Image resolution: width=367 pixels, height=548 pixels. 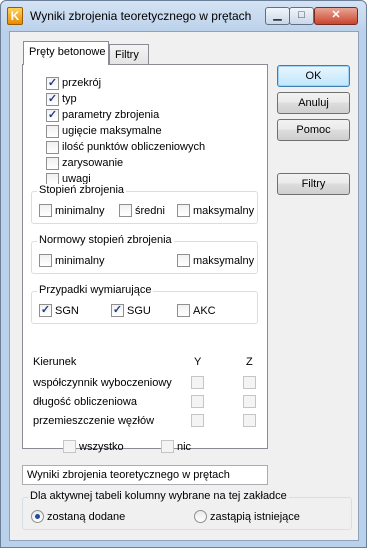 I want to click on close-button: ✕, so click(x=336, y=16).